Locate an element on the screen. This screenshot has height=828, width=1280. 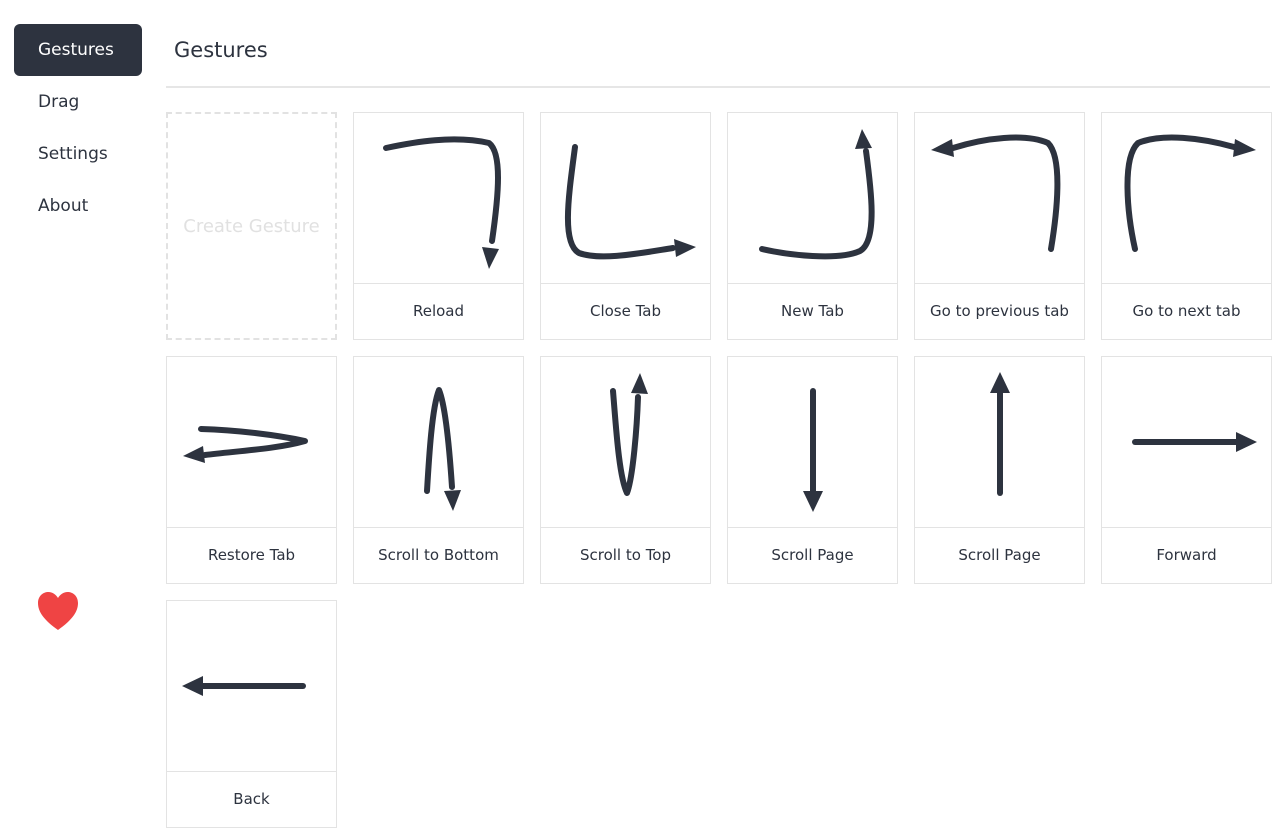
gesture-card-scroll-to-bottom: Scroll to Bottom is located at coordinates (438, 470).